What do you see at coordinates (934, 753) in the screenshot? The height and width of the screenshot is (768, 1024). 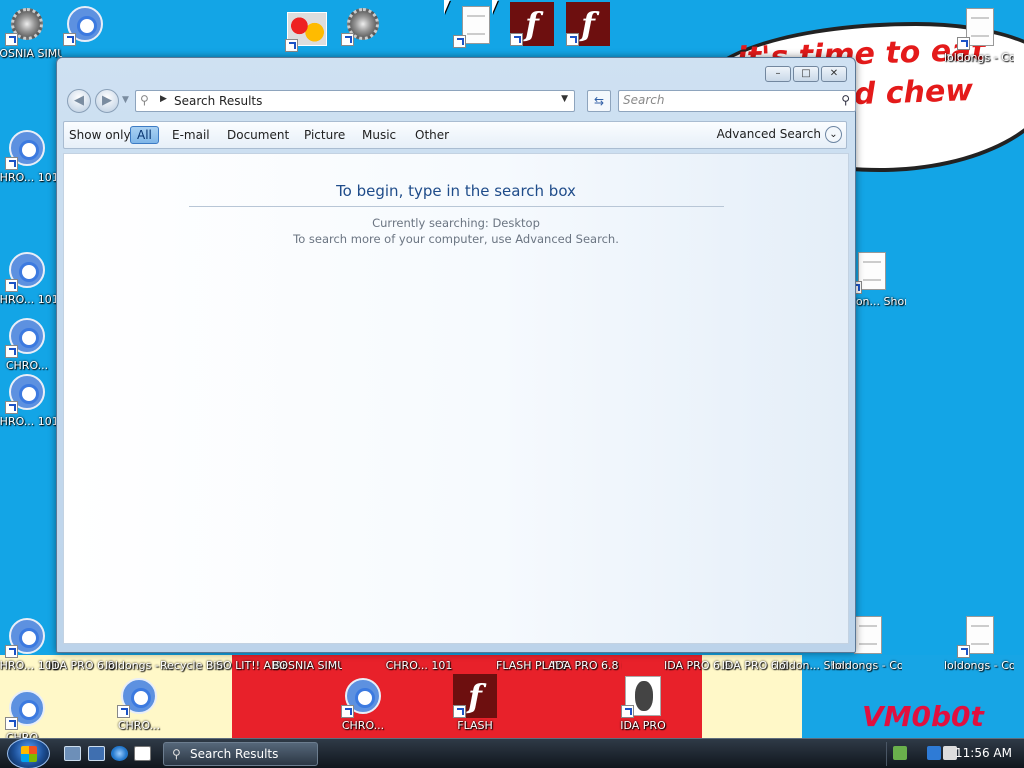 I see `network-icon` at bounding box center [934, 753].